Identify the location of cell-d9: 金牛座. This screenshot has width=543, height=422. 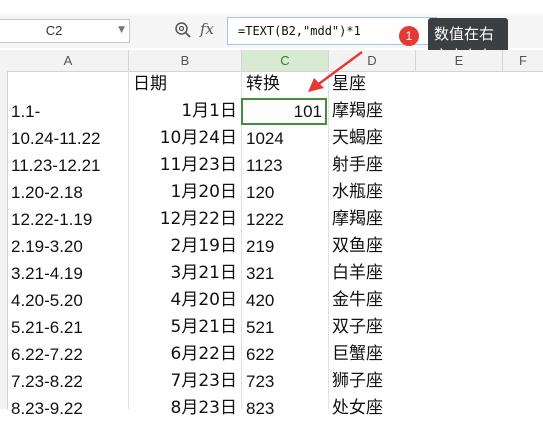
(374, 300).